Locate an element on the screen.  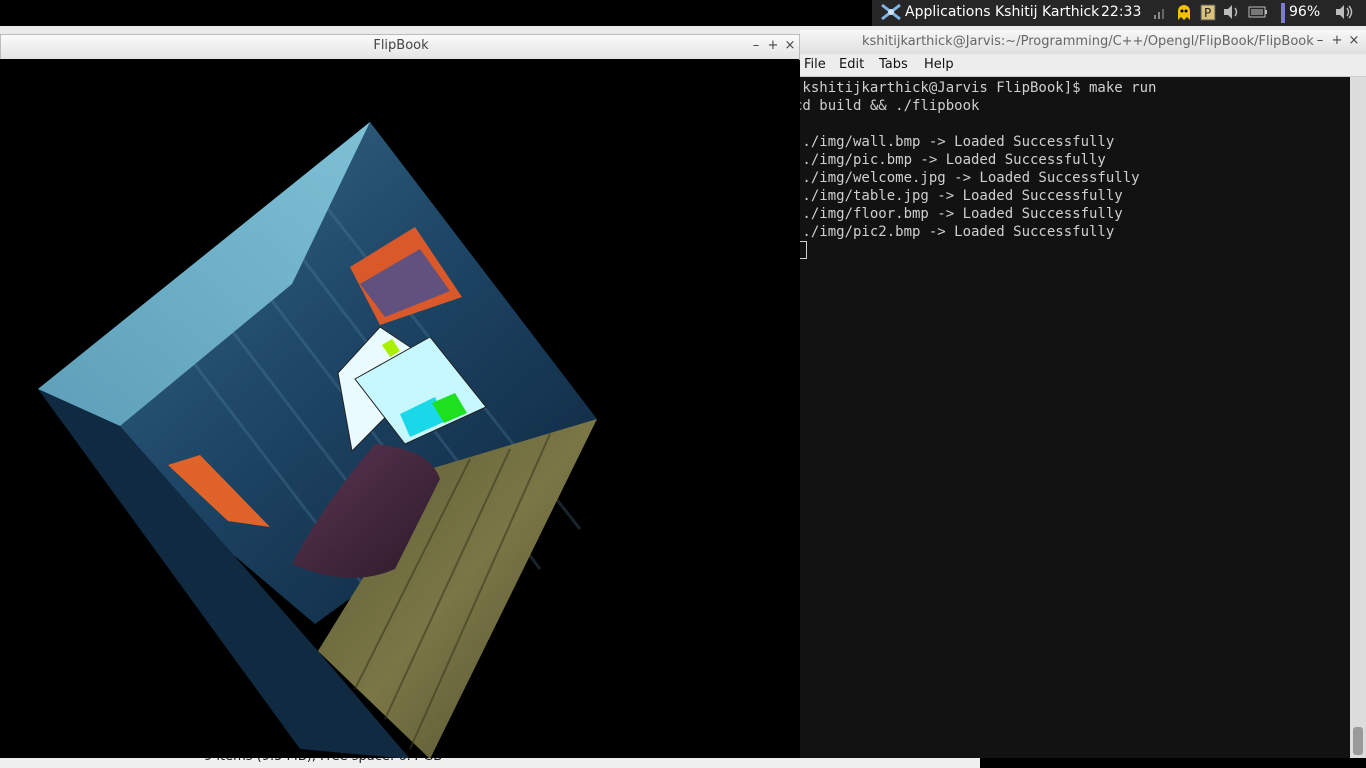
terminal-menubar: File Edit Tabs Help is located at coordinates (1083, 65).